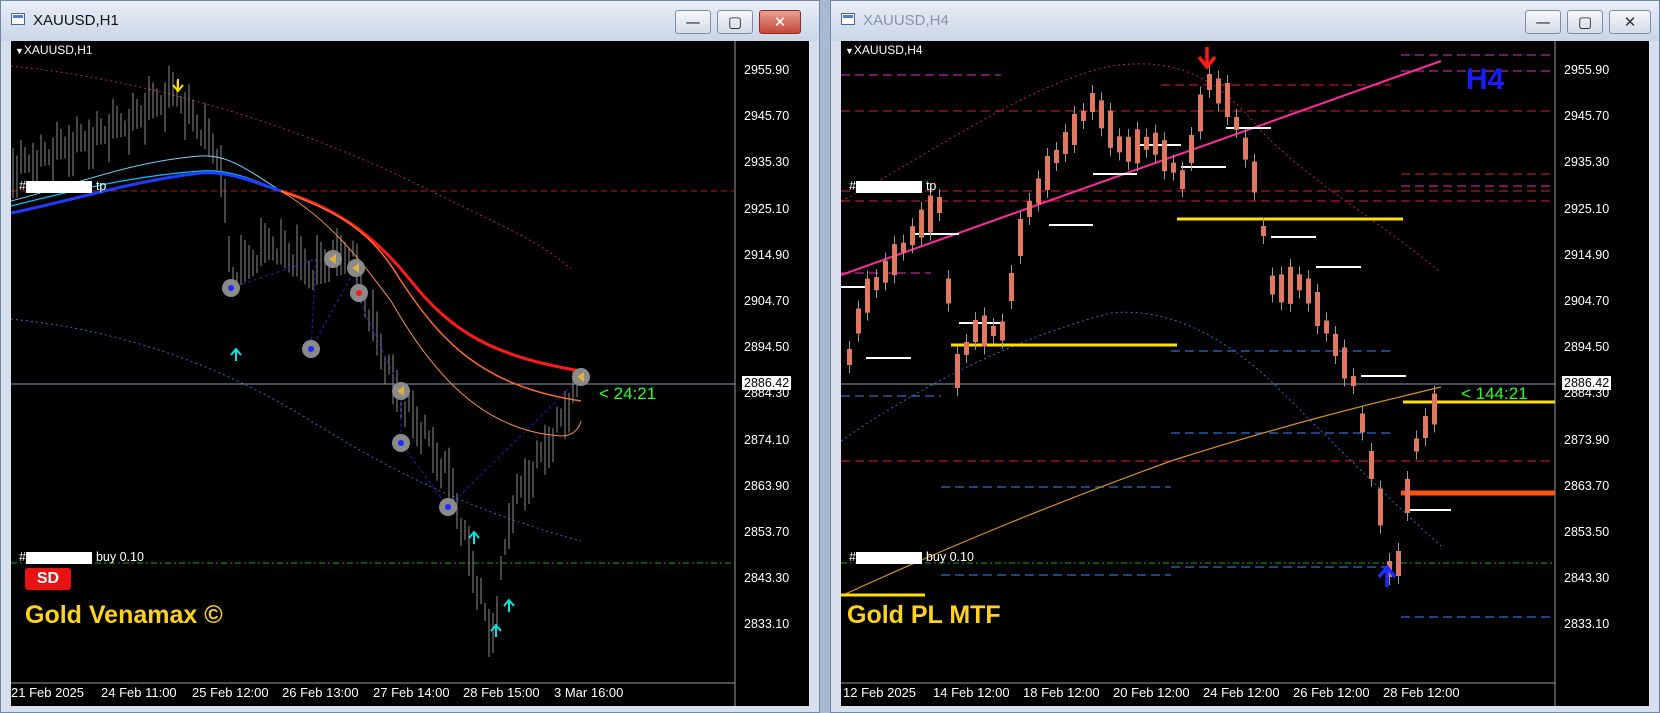 This screenshot has width=1660, height=713. I want to click on date-tick-label: 18 Feb 12:00, so click(1061, 692).